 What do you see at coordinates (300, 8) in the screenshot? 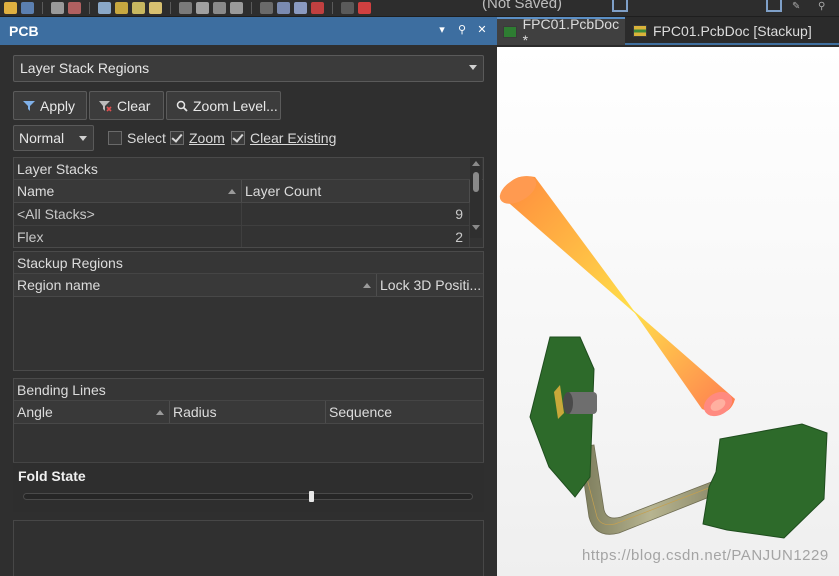
I see `align-icon` at bounding box center [300, 8].